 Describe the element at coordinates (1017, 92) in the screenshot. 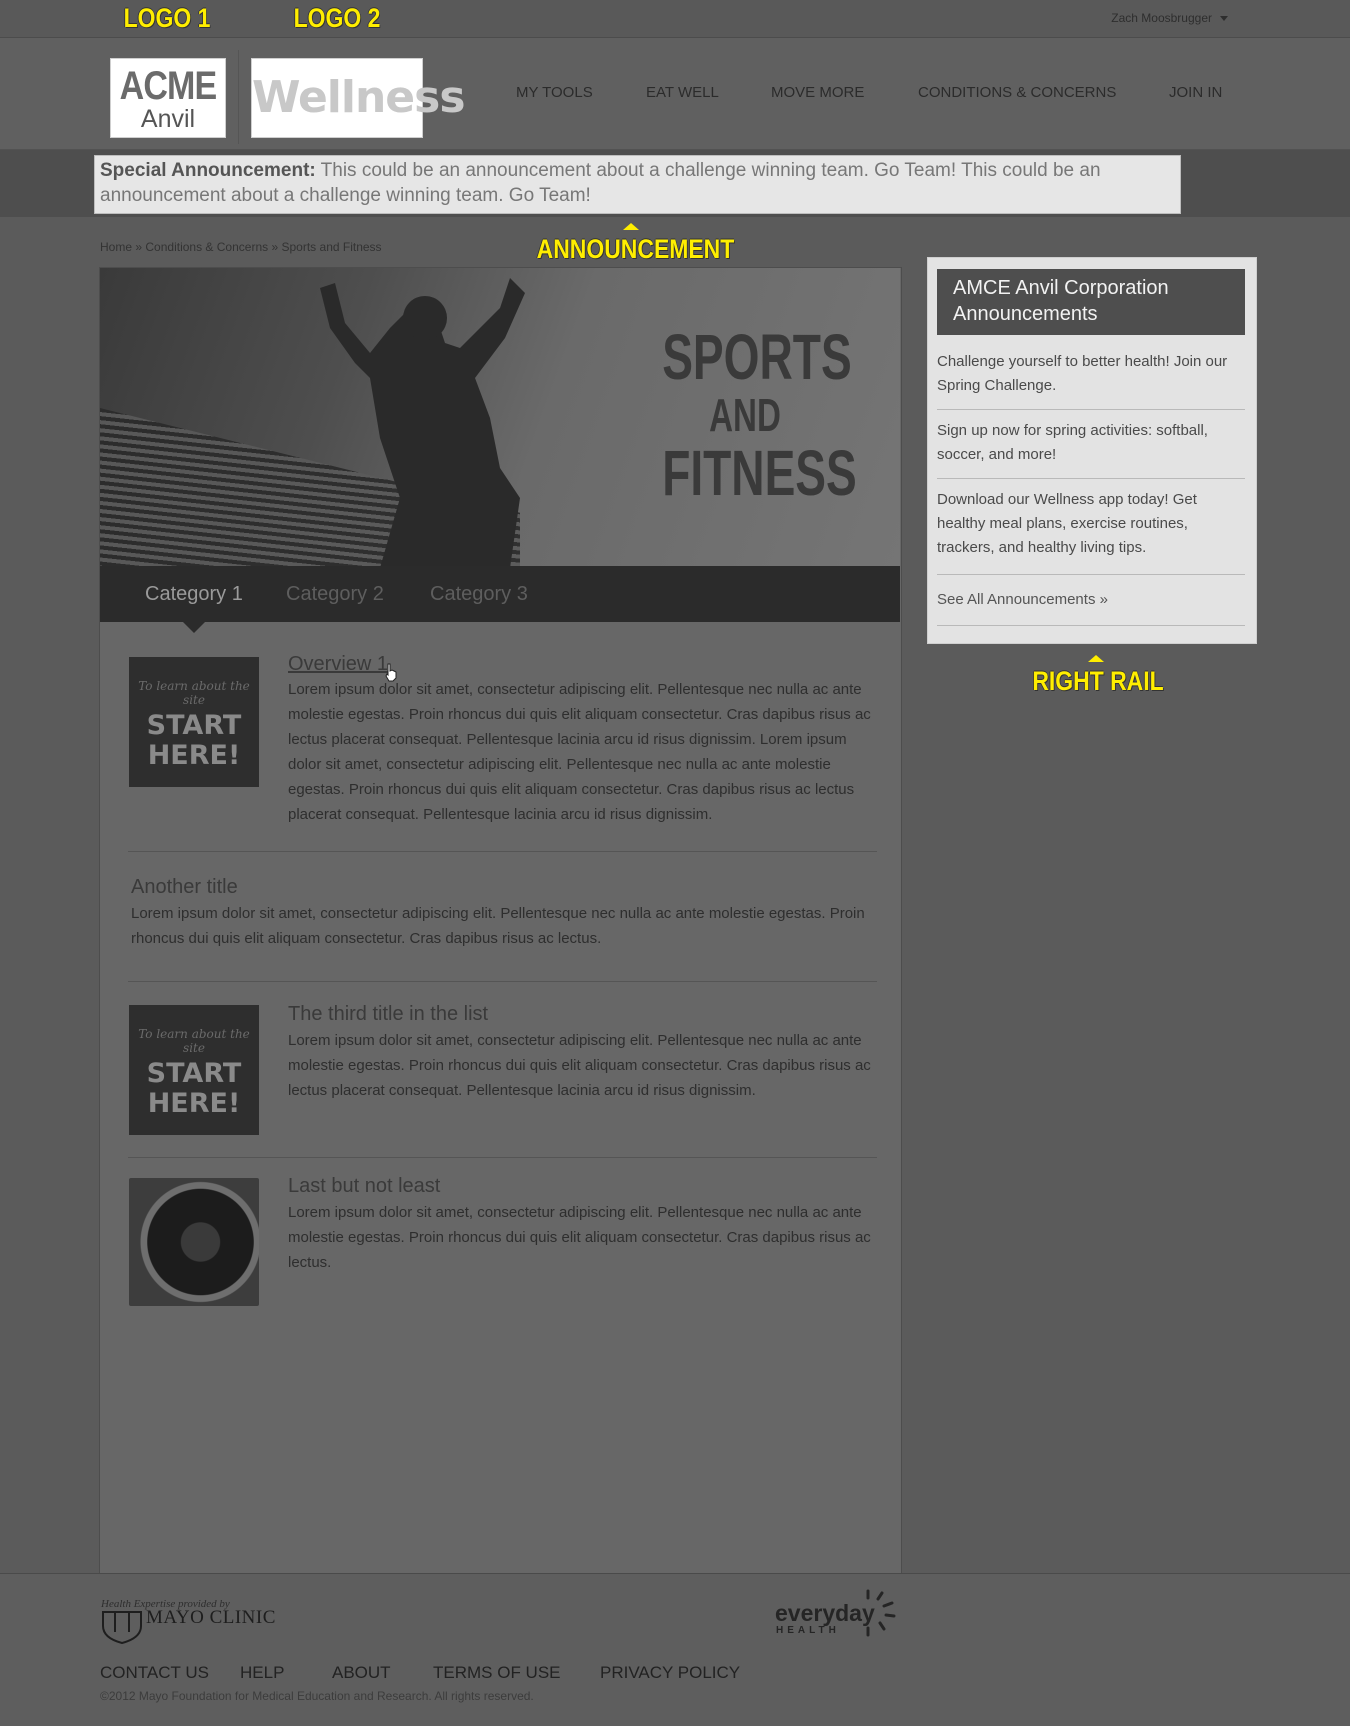

I see `nav-conditions-concerns: CONDITIONS & CONCERNS` at that location.